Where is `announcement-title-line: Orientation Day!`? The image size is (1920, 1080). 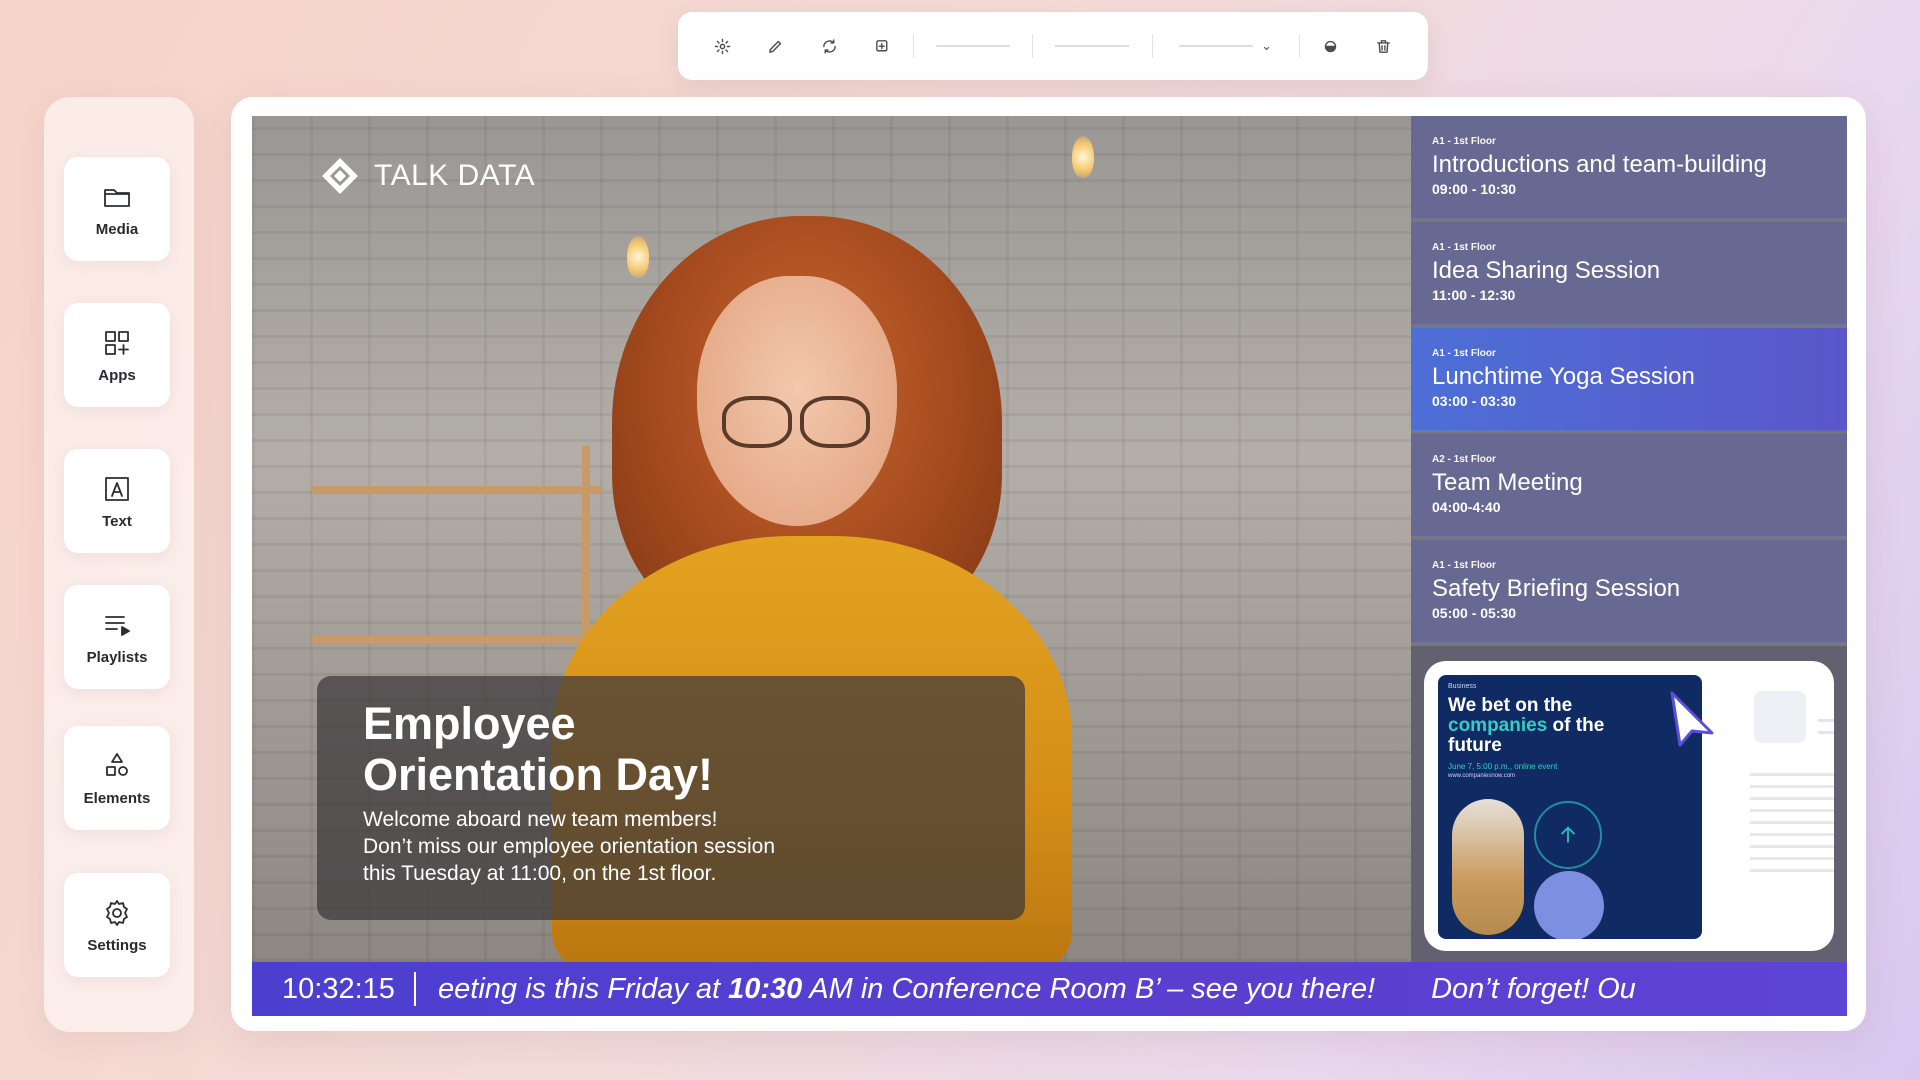 announcement-title-line: Orientation Day! is located at coordinates (538, 774).